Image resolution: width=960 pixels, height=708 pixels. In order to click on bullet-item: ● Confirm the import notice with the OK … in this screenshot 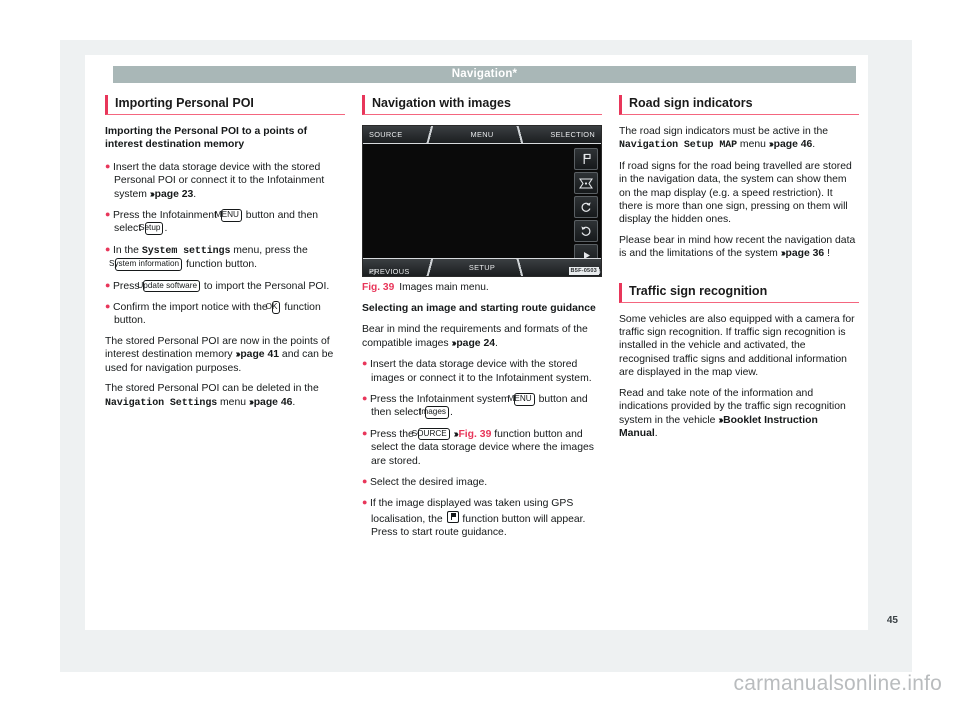, I will do `click(213, 314)`.